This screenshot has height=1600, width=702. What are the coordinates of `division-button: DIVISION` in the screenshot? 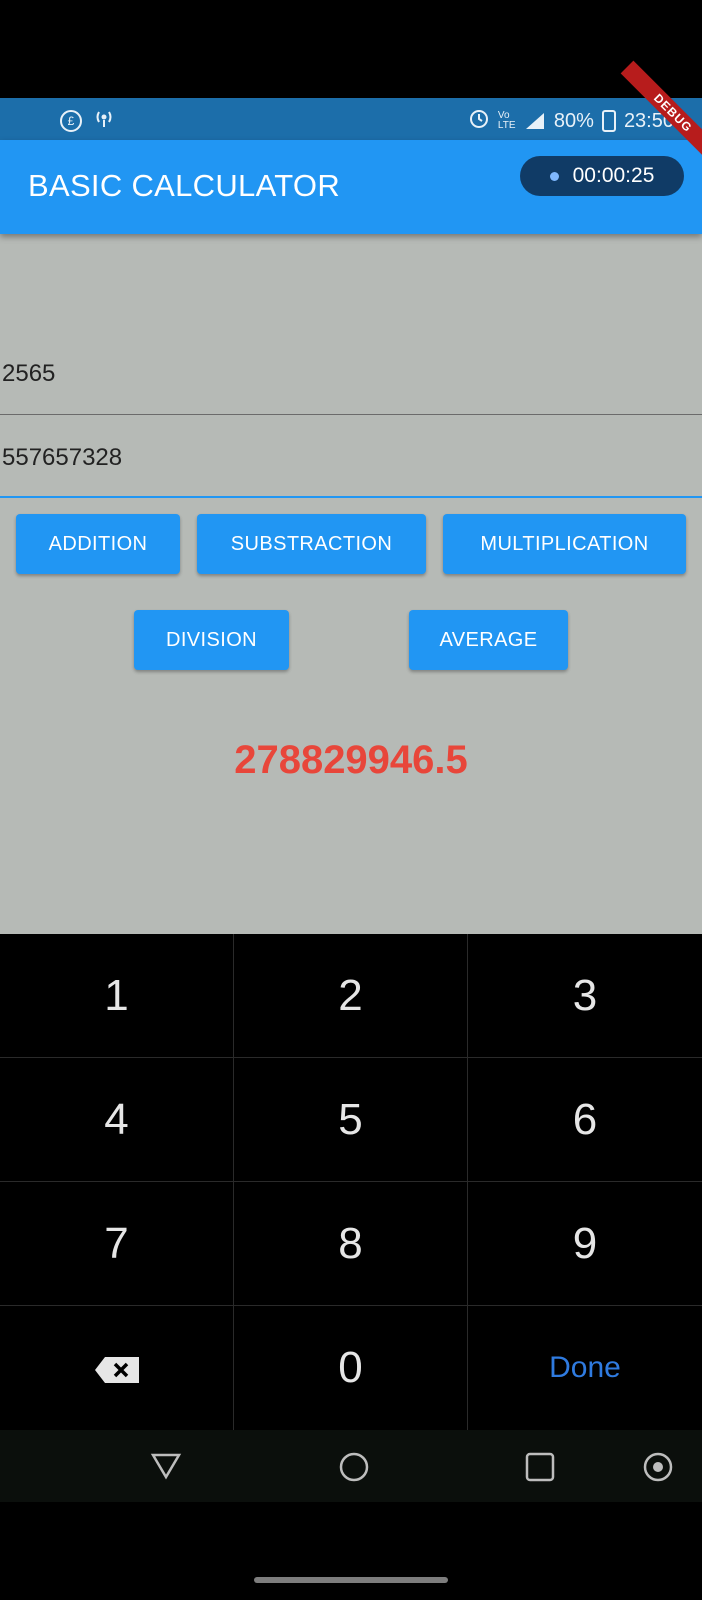 It's located at (211, 640).